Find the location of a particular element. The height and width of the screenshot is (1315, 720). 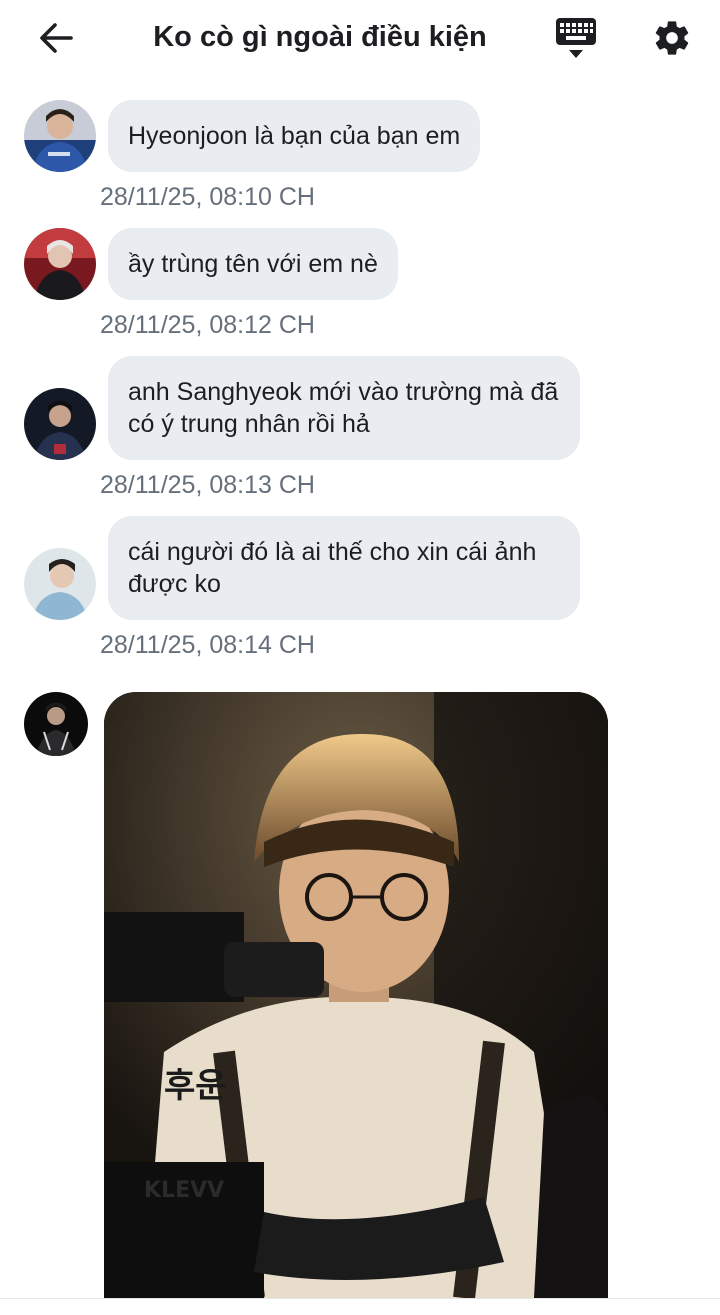

jersey-hangul-text: 후운 is located at coordinates (195, 1086).